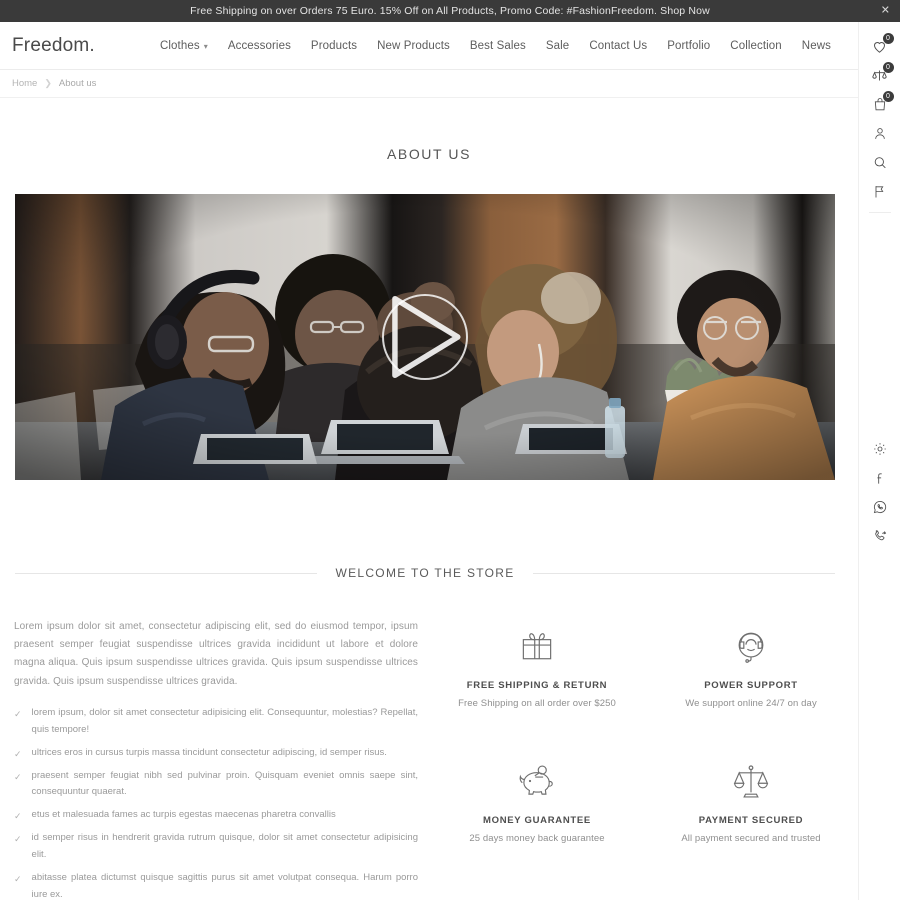  Describe the element at coordinates (537, 685) in the screenshot. I see `feature-title: FREE SHIPPING & RETURN` at that location.